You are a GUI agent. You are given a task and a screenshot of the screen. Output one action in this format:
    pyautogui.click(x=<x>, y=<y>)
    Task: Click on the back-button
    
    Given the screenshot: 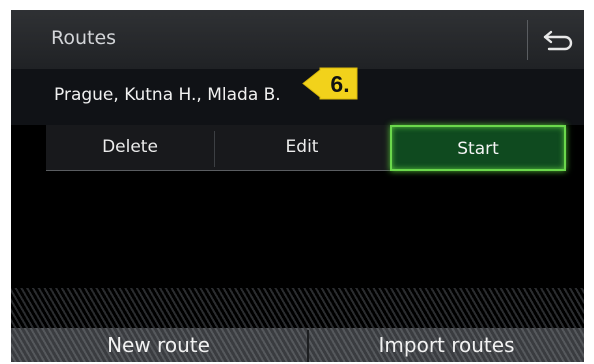 What is the action you would take?
    pyautogui.click(x=557, y=40)
    